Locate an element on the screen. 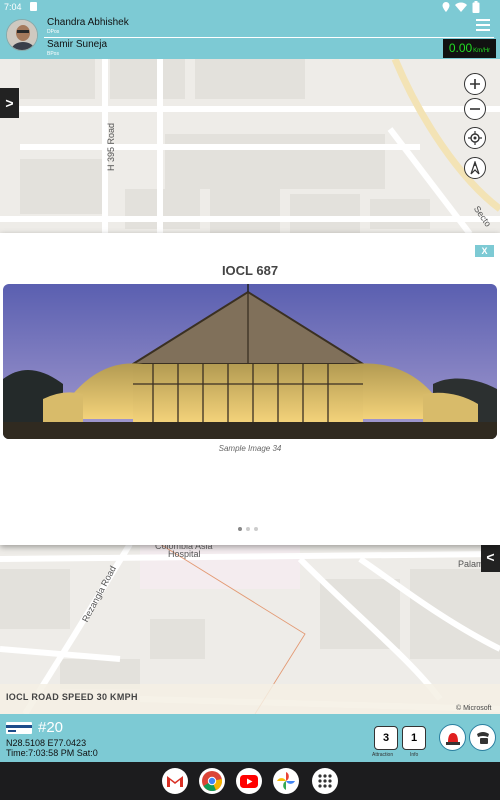 Image resolution: width=500 pixels, height=800 pixels. menu-icon is located at coordinates (483, 25).